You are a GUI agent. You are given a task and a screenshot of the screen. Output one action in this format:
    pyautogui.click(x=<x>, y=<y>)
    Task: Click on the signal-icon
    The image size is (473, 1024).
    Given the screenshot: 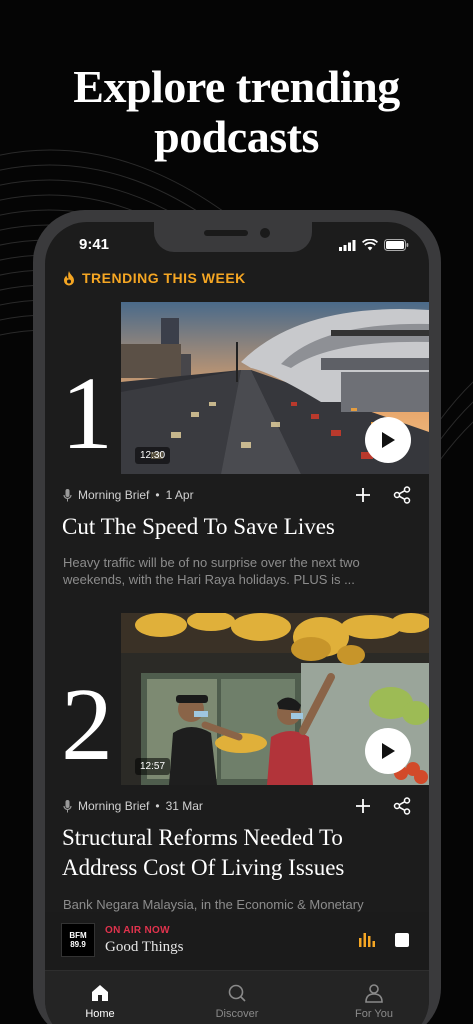 What is the action you would take?
    pyautogui.click(x=347, y=245)
    